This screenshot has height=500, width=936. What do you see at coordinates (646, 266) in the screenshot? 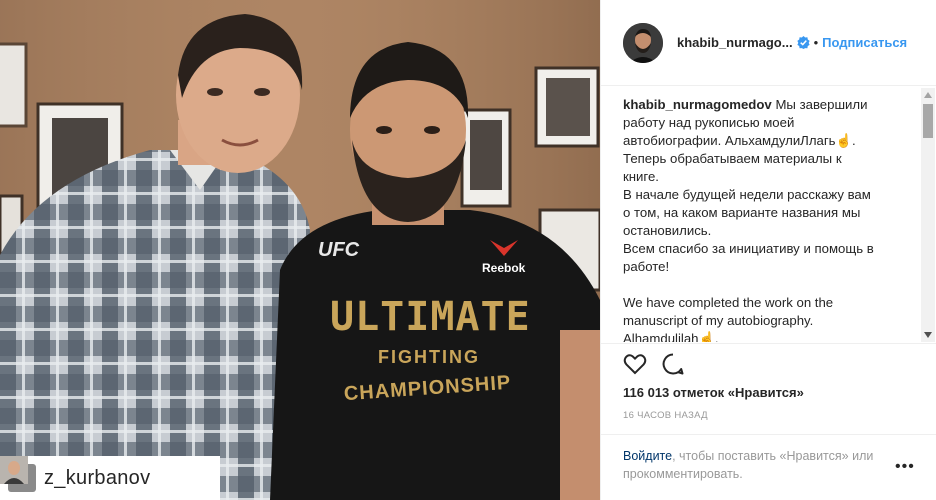
I see `caption-line: работе!` at bounding box center [646, 266].